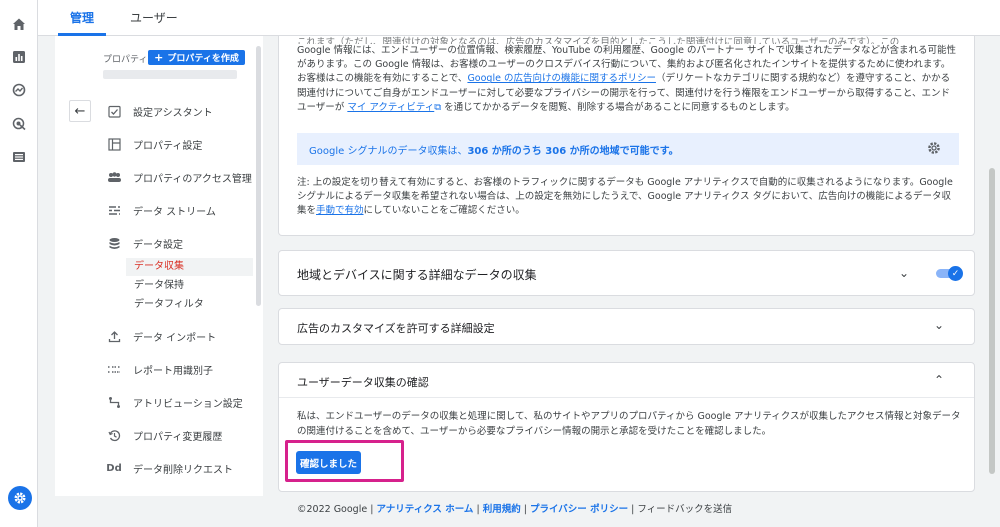 This screenshot has height=527, width=1000. Describe the element at coordinates (173, 371) in the screenshot. I see `nav-label: レポート用識別子` at that location.